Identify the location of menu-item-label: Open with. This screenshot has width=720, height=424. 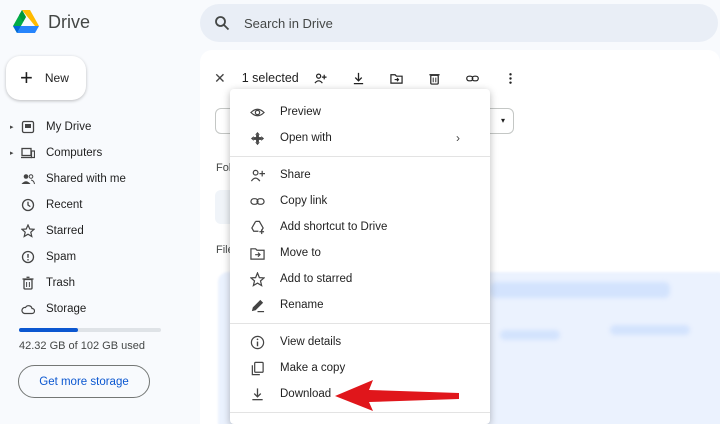
(306, 138).